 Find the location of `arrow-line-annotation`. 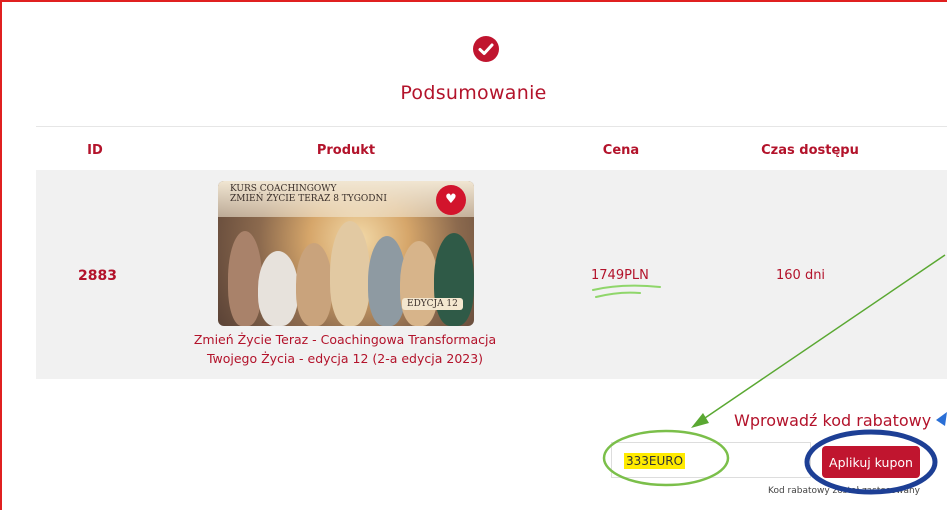

arrow-line-annotation is located at coordinates (823, 337).